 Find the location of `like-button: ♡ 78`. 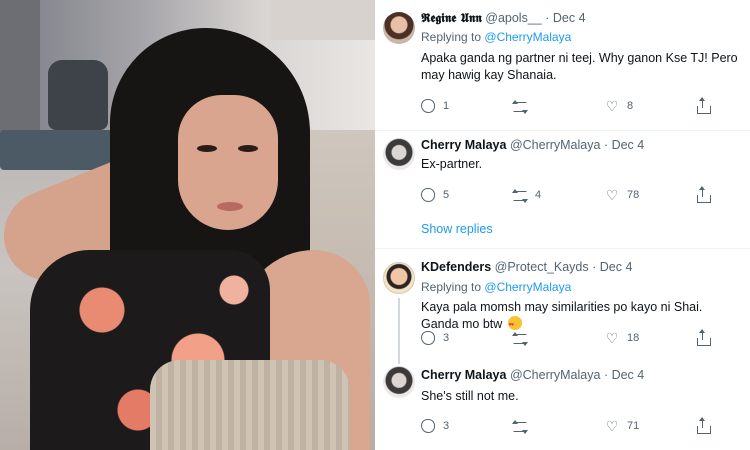

like-button: ♡ 78 is located at coordinates (622, 195).